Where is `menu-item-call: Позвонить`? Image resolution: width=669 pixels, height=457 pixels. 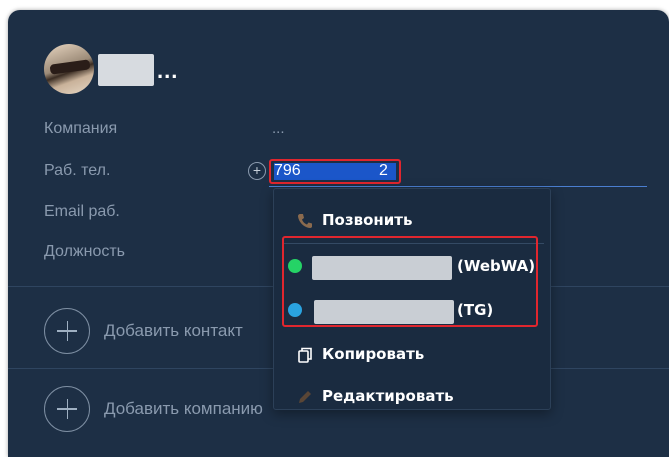 menu-item-call: Позвонить is located at coordinates (412, 221).